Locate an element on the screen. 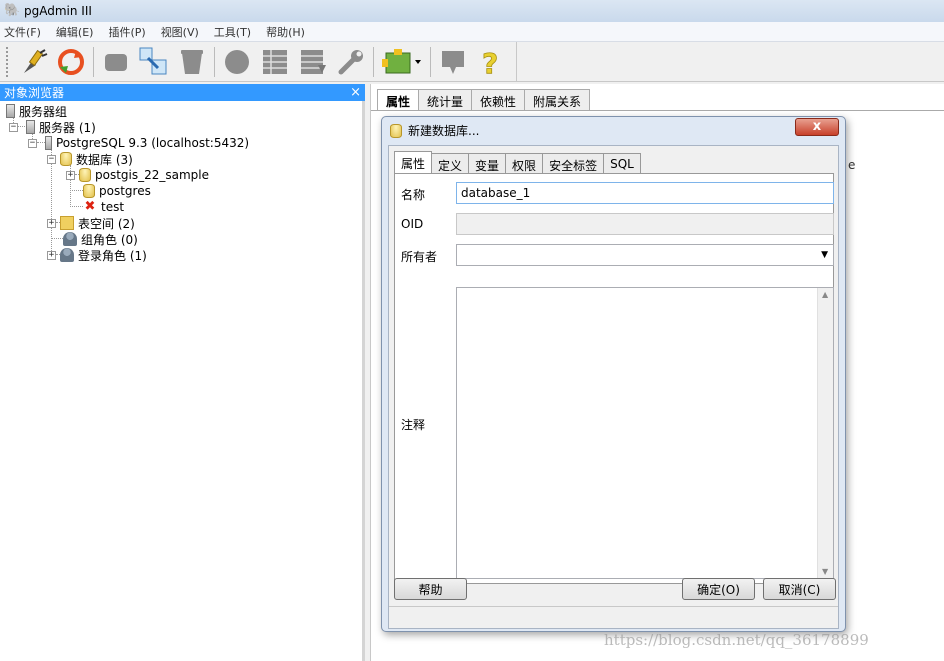  tab-dependents: 附属关系 is located at coordinates (557, 99).